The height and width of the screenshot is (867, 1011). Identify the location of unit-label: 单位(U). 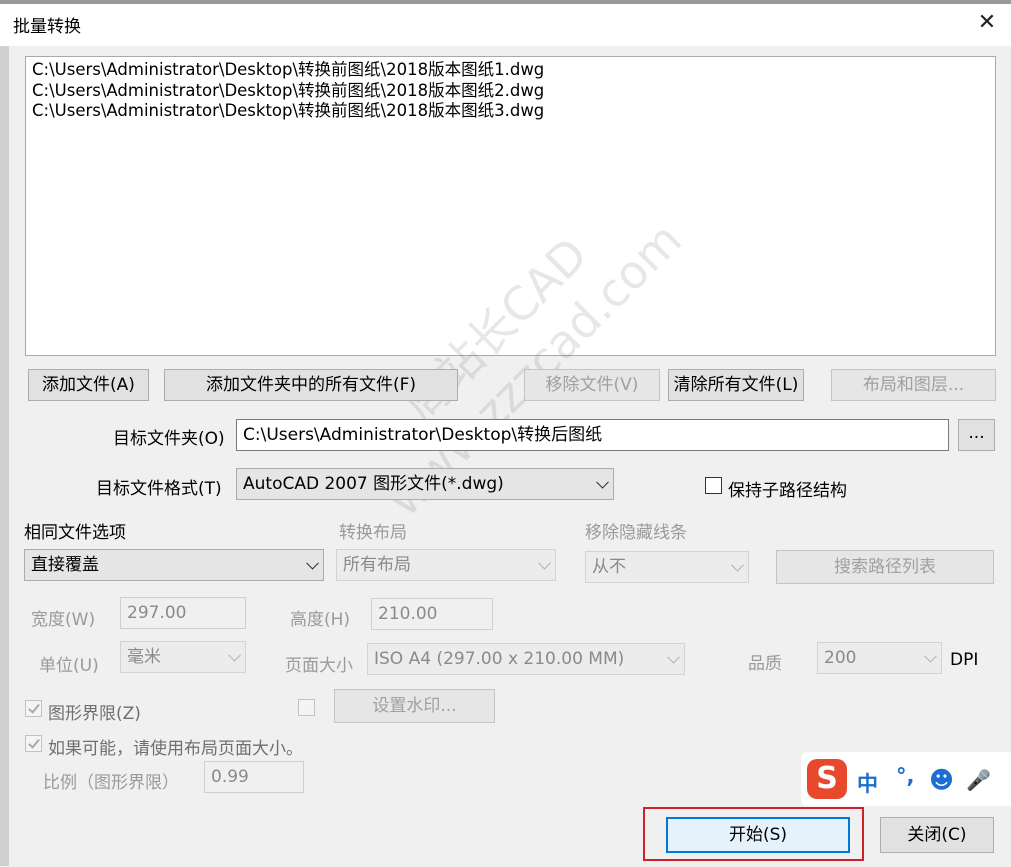
(69, 666).